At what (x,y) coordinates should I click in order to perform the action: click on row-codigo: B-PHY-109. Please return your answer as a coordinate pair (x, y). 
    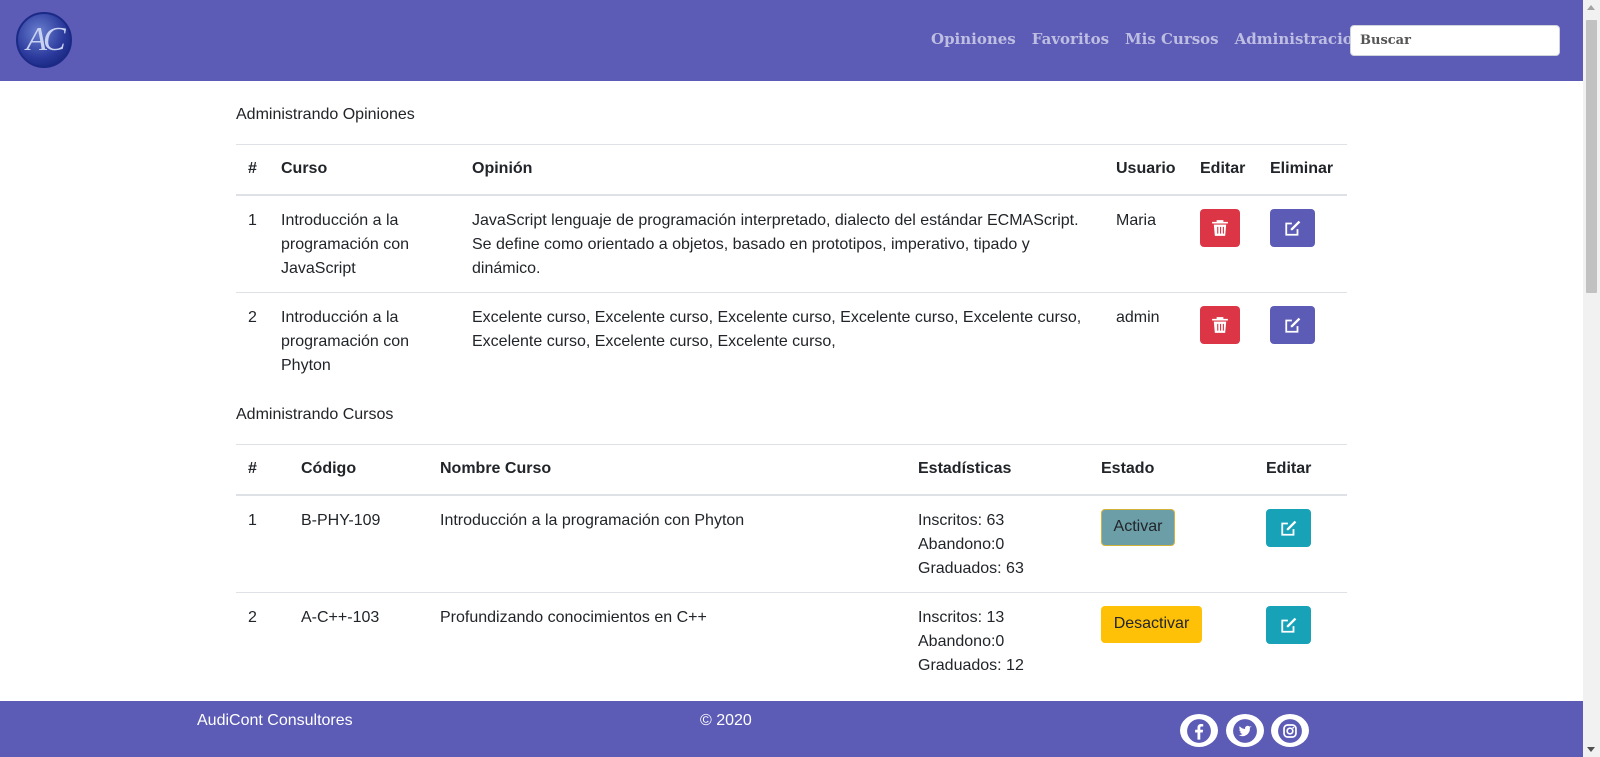
    Looking at the image, I should click on (341, 520).